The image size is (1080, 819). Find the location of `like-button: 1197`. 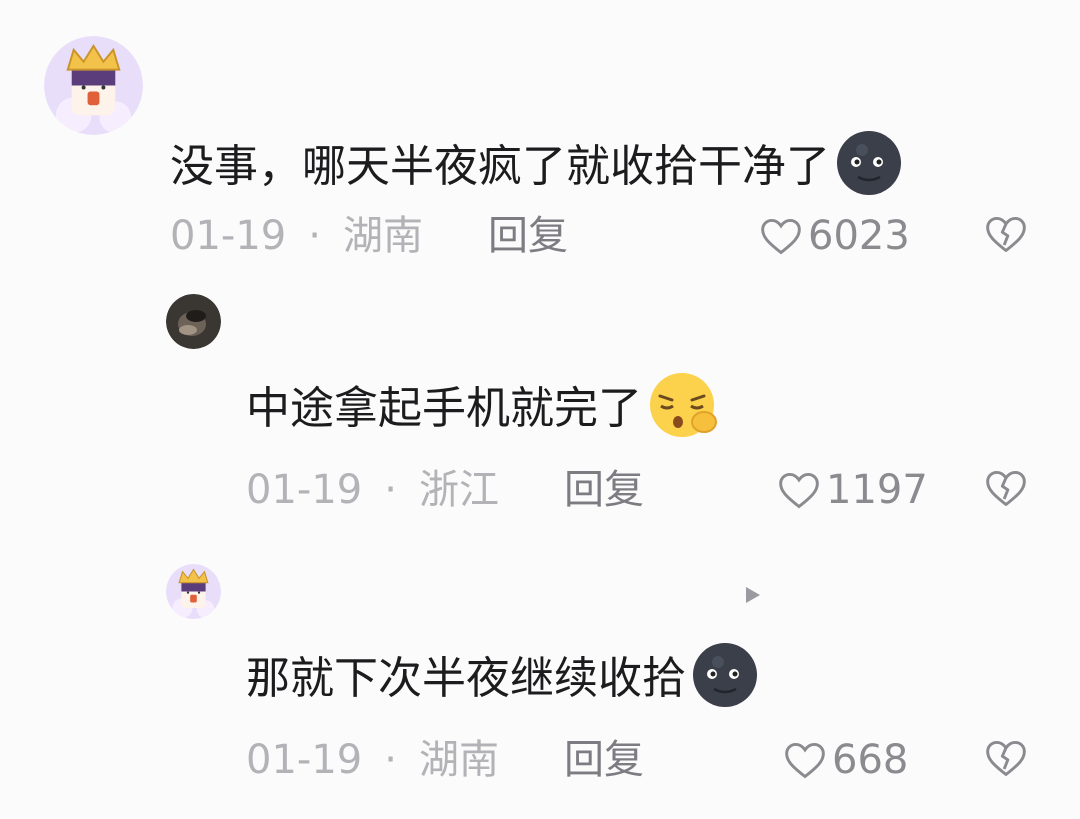

like-button: 1197 is located at coordinates (852, 490).